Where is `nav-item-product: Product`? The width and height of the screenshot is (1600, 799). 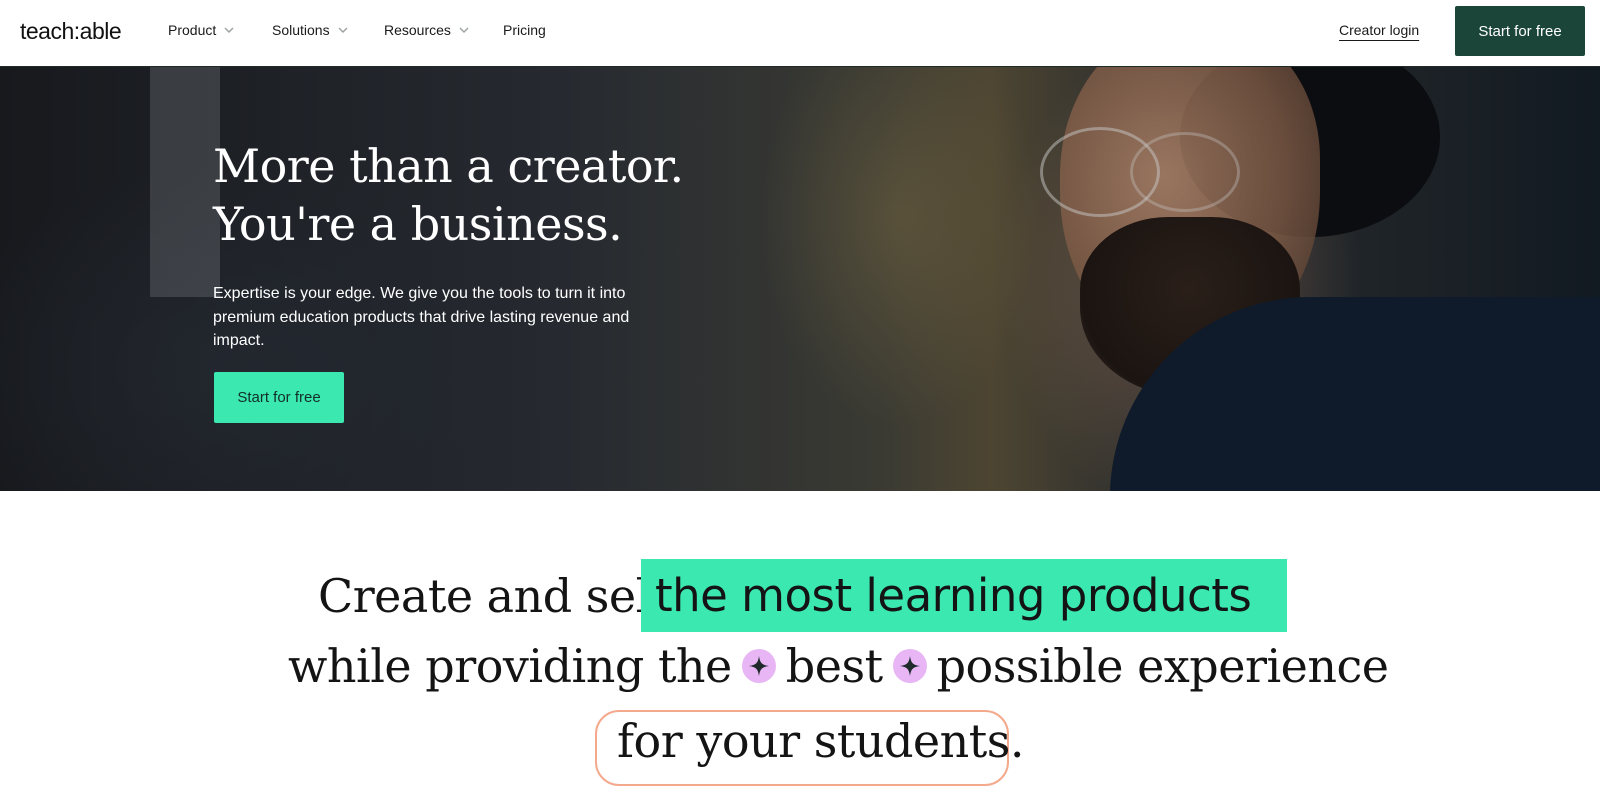 nav-item-product: Product is located at coordinates (201, 30).